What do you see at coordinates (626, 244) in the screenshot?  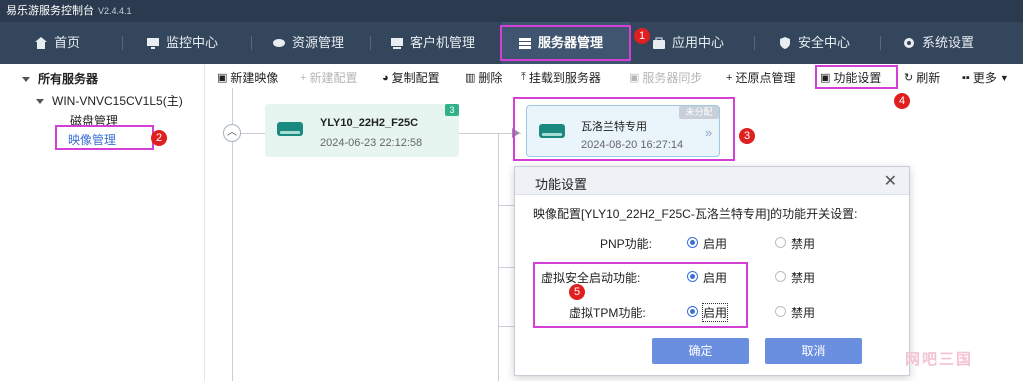 I see `pnp-label: PNP功能:` at bounding box center [626, 244].